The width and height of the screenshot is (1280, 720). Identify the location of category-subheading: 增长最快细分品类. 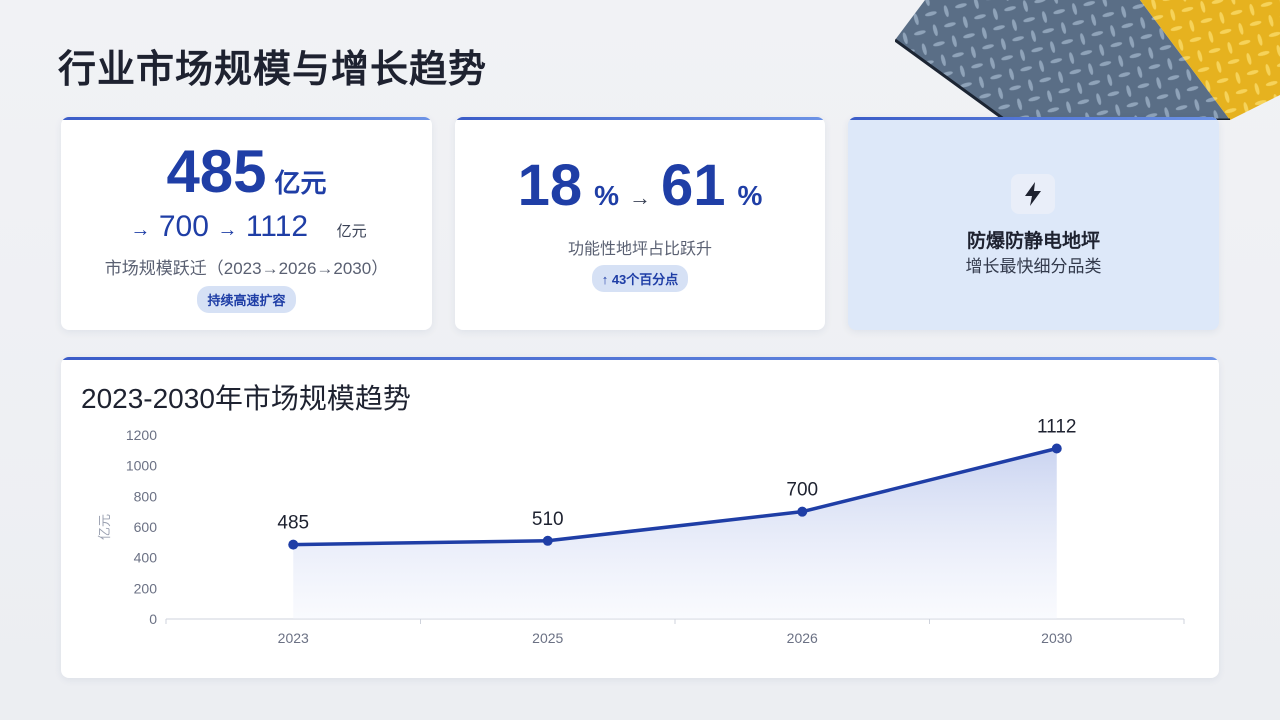
(1033, 266).